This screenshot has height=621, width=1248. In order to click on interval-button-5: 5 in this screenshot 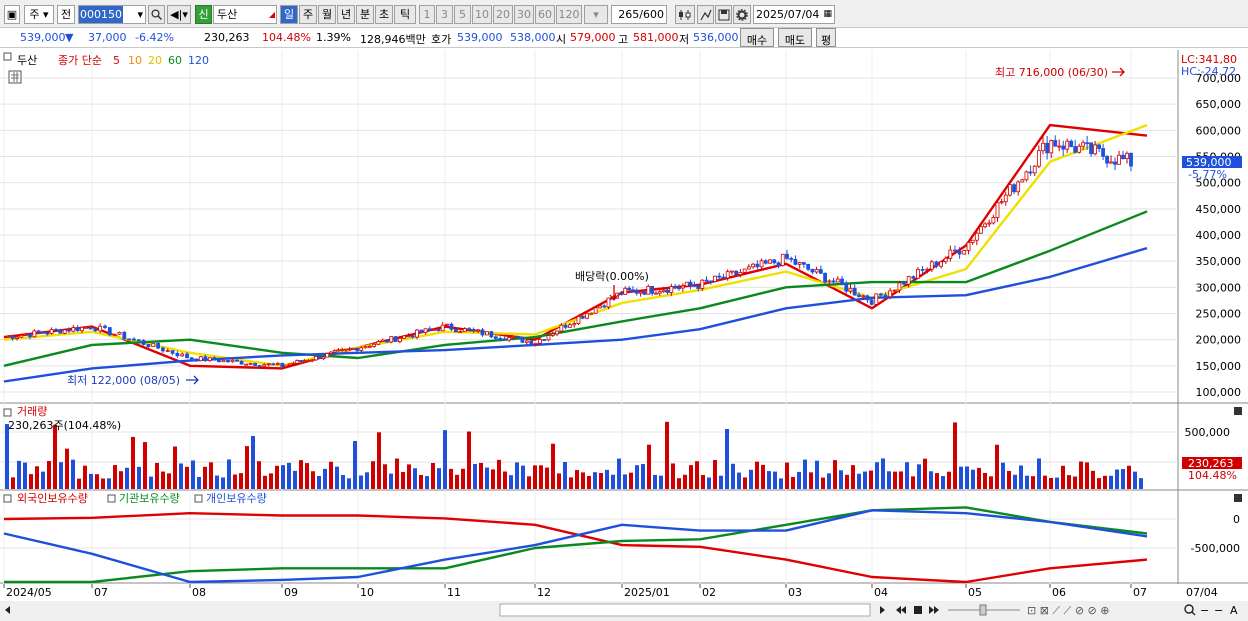, I will do `click(462, 14)`.